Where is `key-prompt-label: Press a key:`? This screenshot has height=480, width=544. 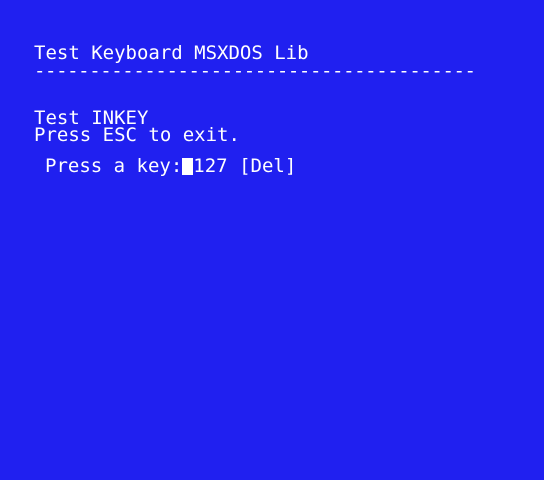 key-prompt-label: Press a key: is located at coordinates (114, 166).